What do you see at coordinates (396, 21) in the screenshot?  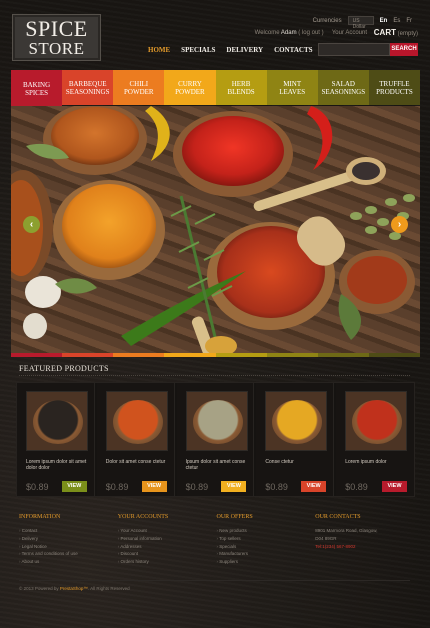 I see `language-es: Es` at bounding box center [396, 21].